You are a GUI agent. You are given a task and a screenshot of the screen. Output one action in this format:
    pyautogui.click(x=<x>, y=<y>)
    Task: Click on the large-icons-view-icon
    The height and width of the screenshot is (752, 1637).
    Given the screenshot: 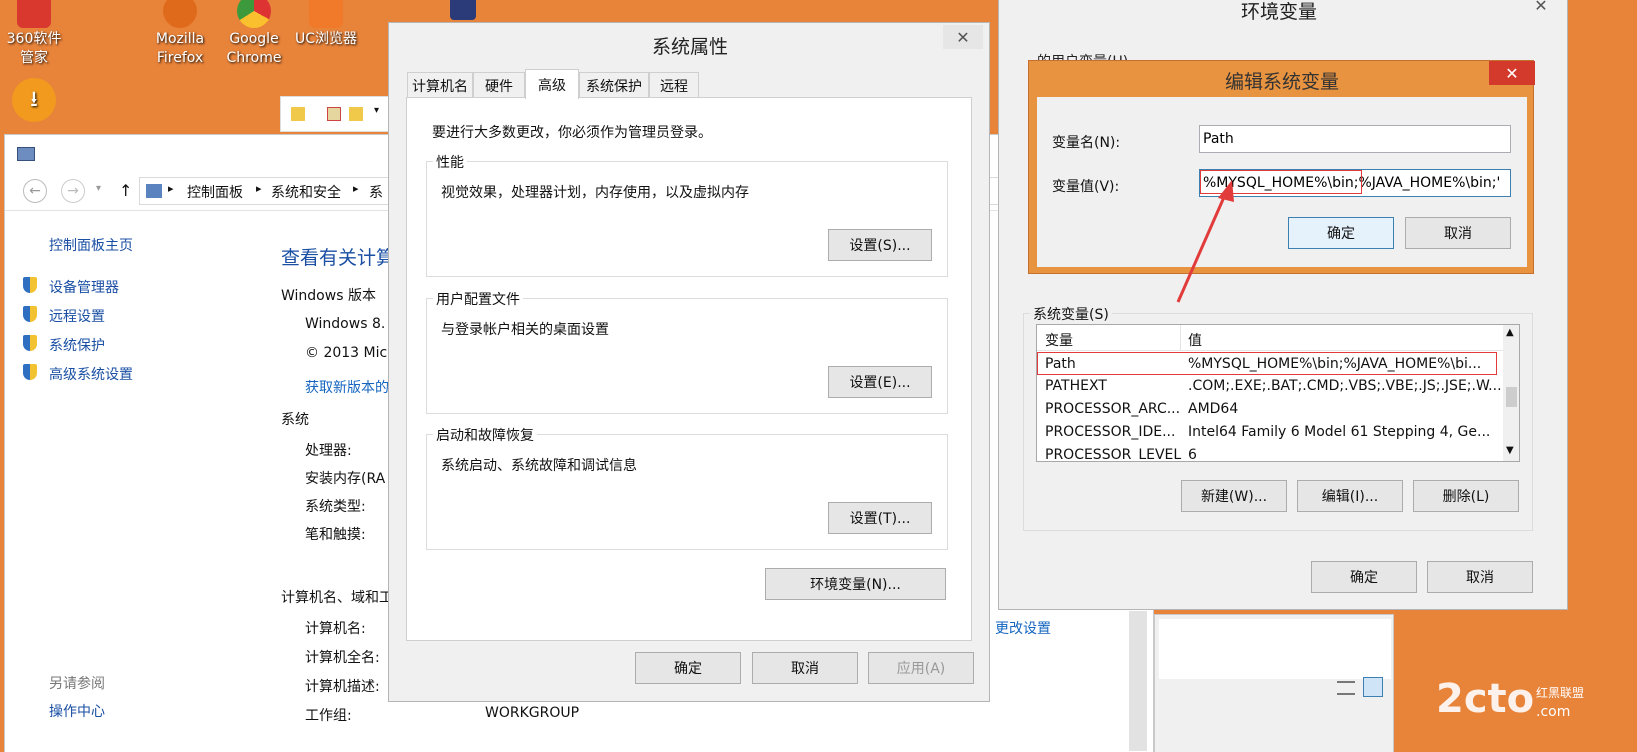 What is the action you would take?
    pyautogui.click(x=1373, y=687)
    